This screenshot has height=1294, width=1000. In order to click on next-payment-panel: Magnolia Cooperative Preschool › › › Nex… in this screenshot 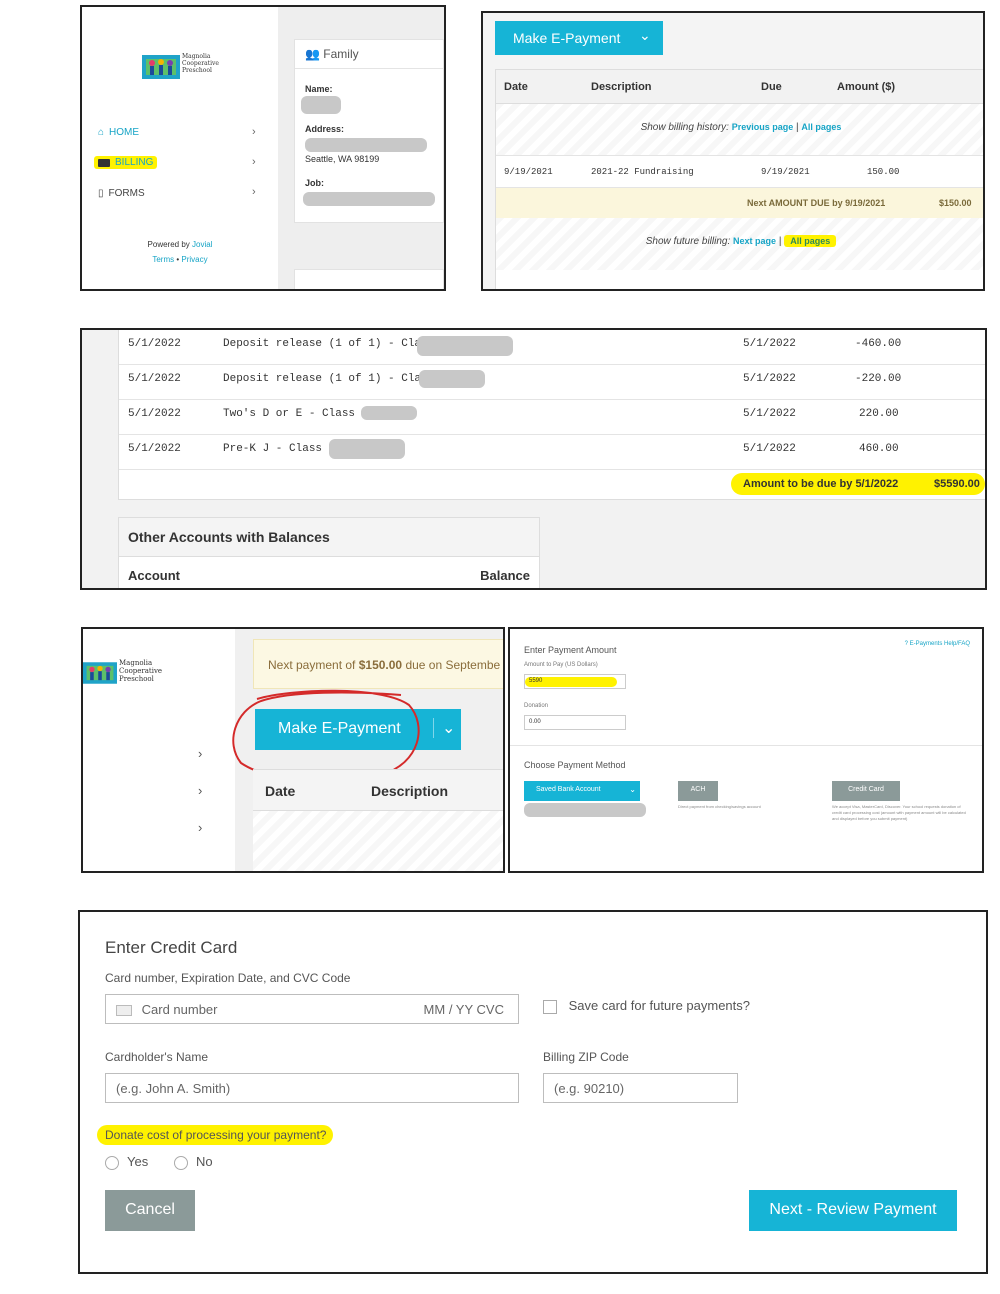, I will do `click(293, 750)`.